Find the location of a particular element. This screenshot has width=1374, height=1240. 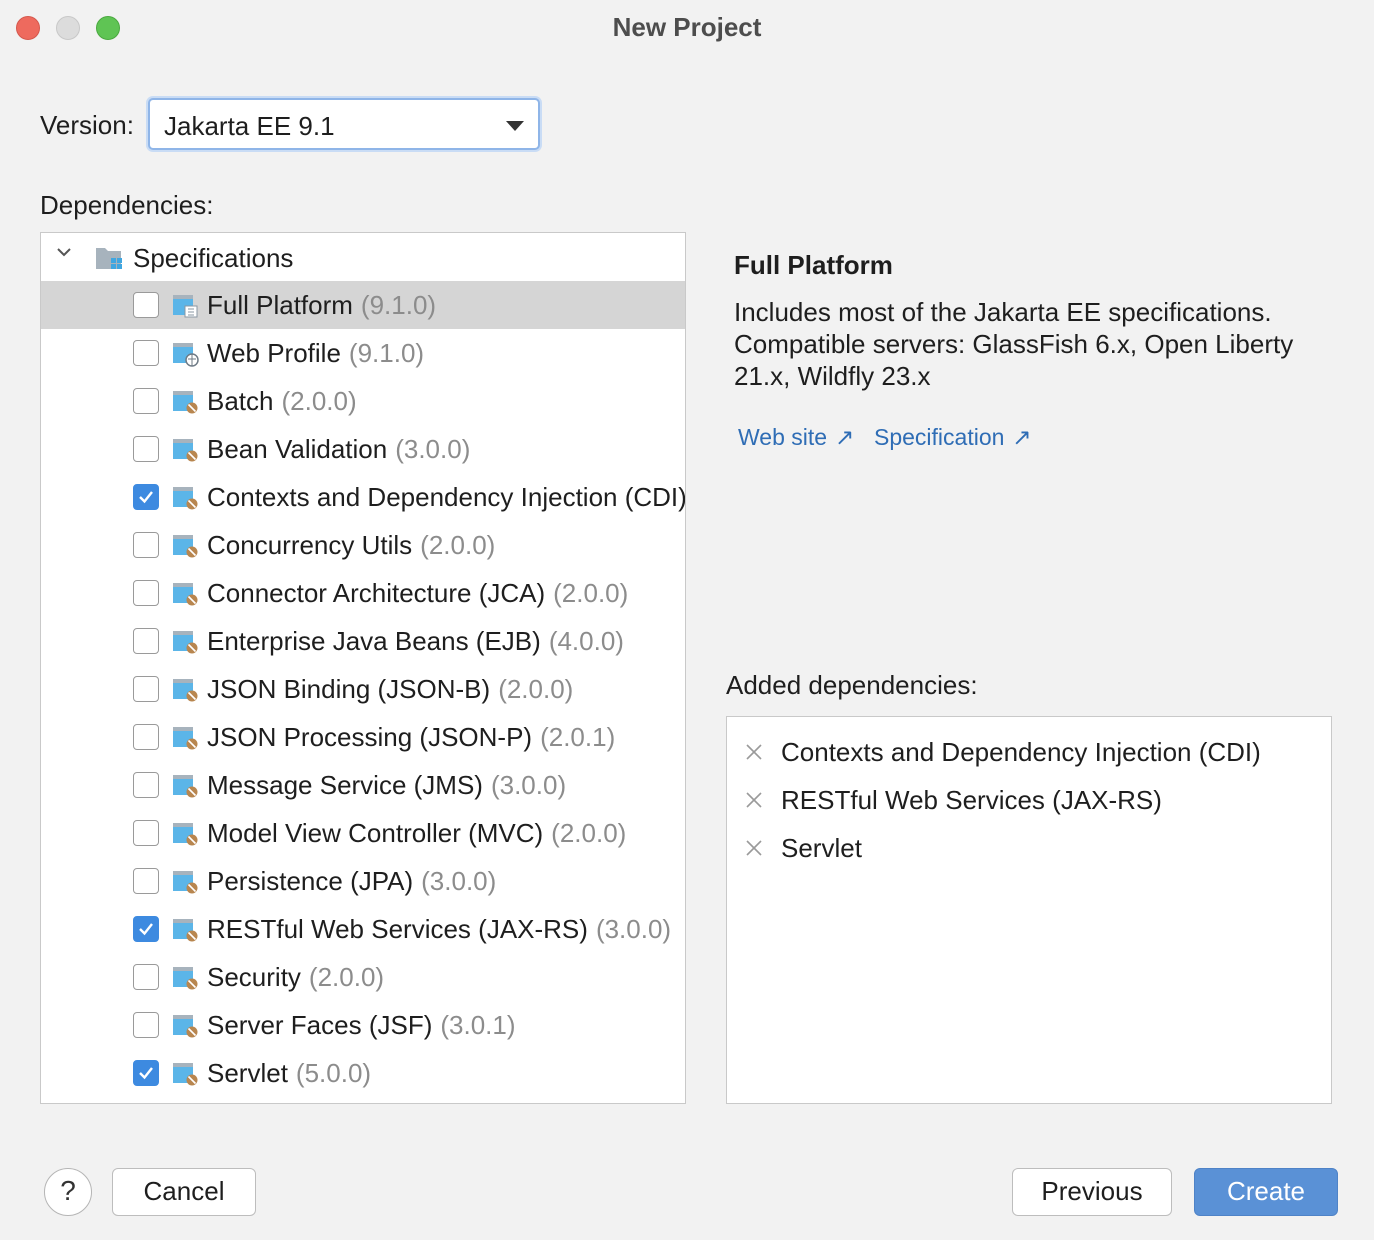

dependency-row: Batch (2.0.0) is located at coordinates (363, 401).